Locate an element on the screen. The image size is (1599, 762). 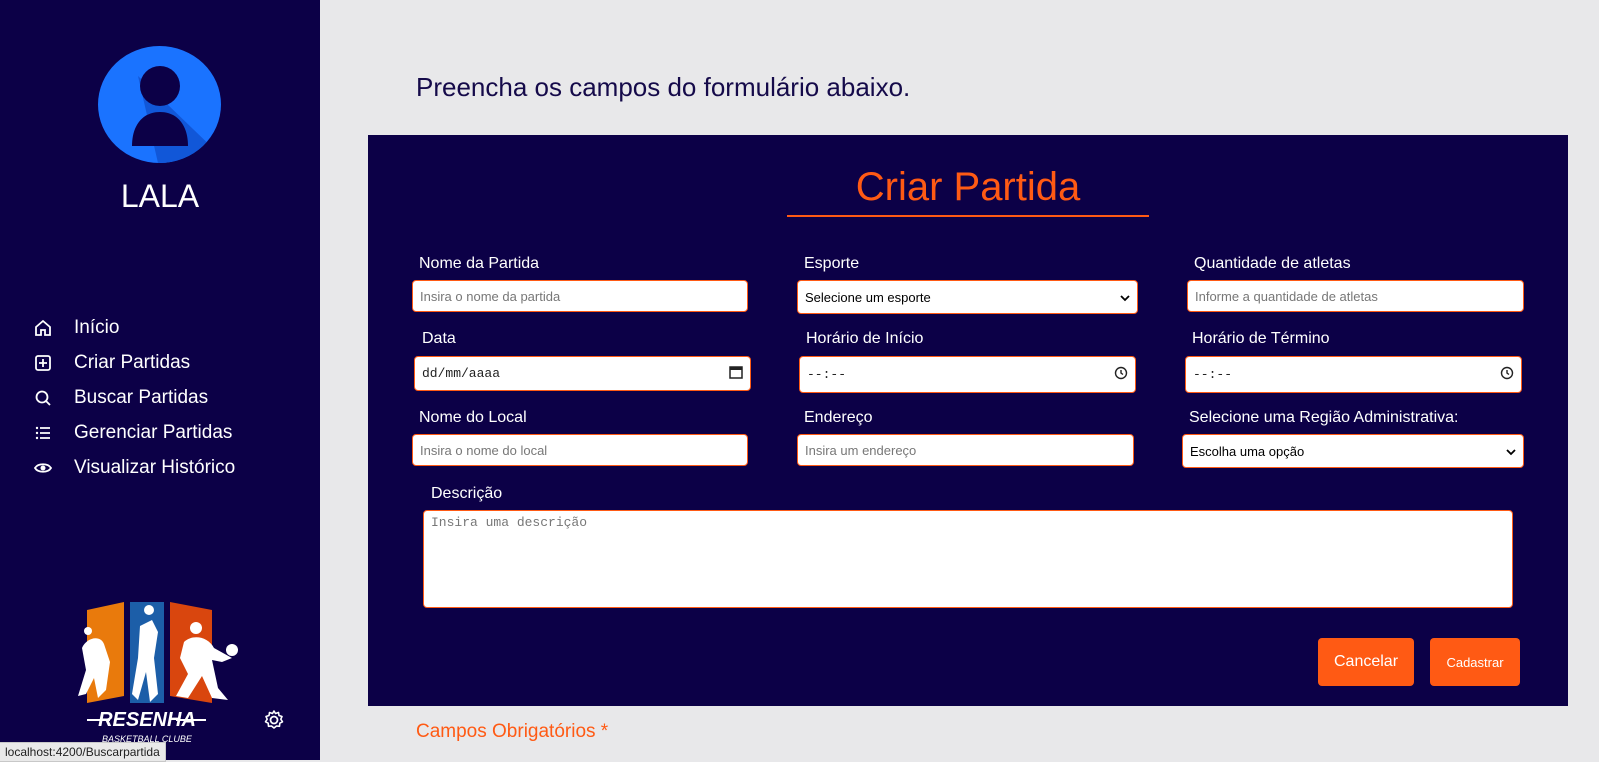
nav-item-visualizar-historico: Visualizar Histórico is located at coordinates (133, 467).